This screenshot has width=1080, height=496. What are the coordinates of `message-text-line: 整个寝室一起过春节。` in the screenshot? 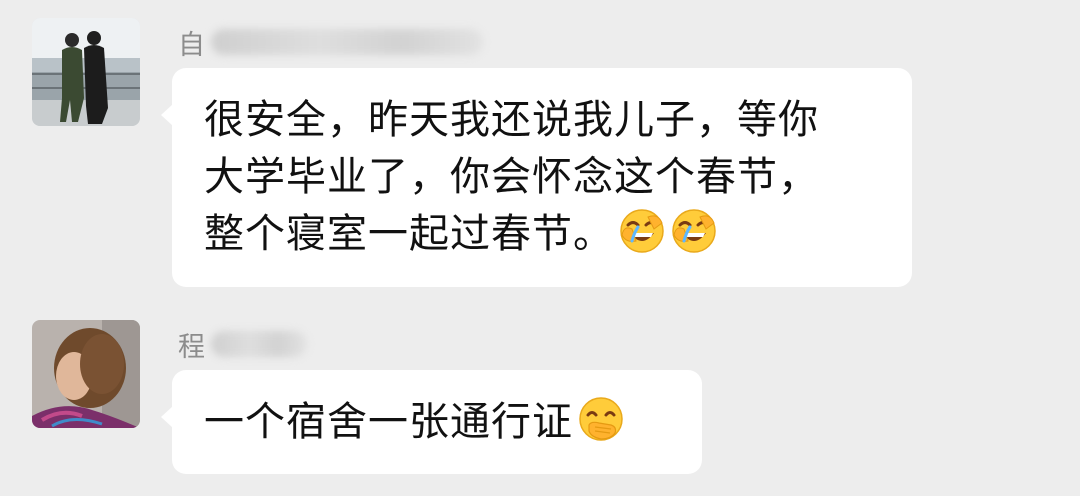 It's located at (543, 234).